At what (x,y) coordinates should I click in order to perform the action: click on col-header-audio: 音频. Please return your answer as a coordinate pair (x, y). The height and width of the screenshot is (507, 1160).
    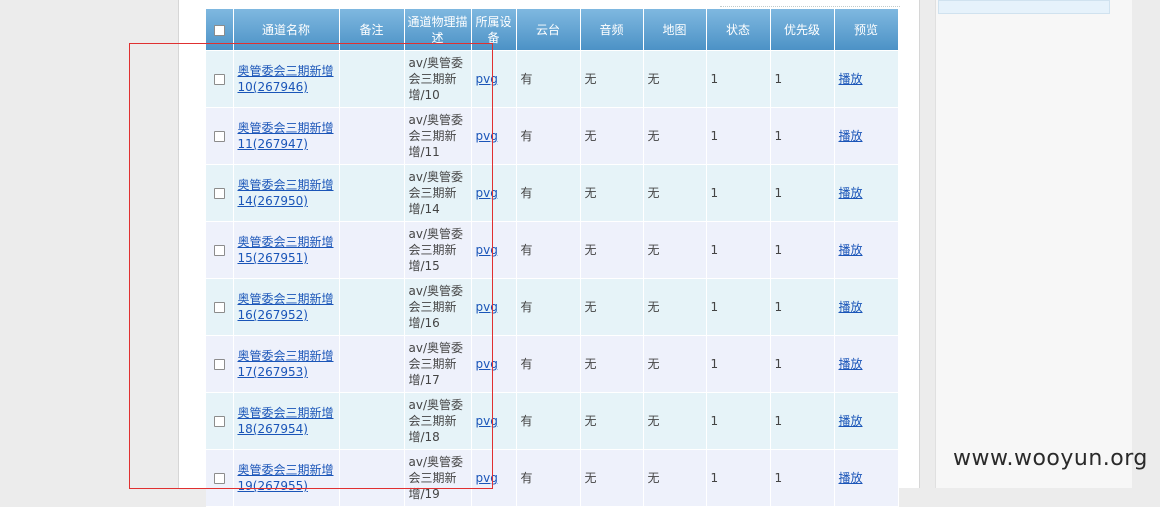
    Looking at the image, I should click on (612, 30).